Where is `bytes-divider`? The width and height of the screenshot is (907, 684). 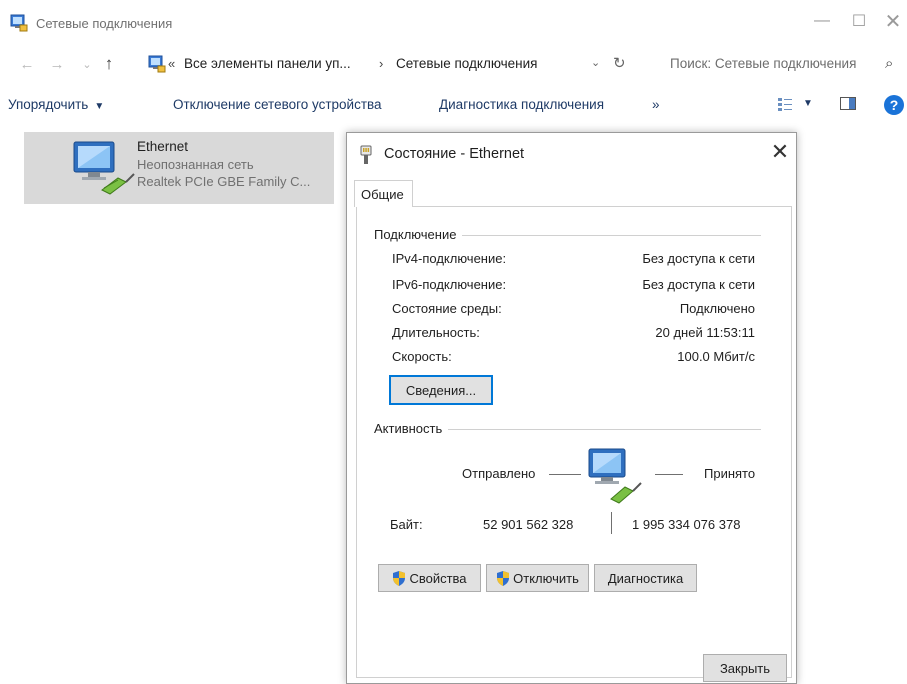
bytes-divider is located at coordinates (611, 523).